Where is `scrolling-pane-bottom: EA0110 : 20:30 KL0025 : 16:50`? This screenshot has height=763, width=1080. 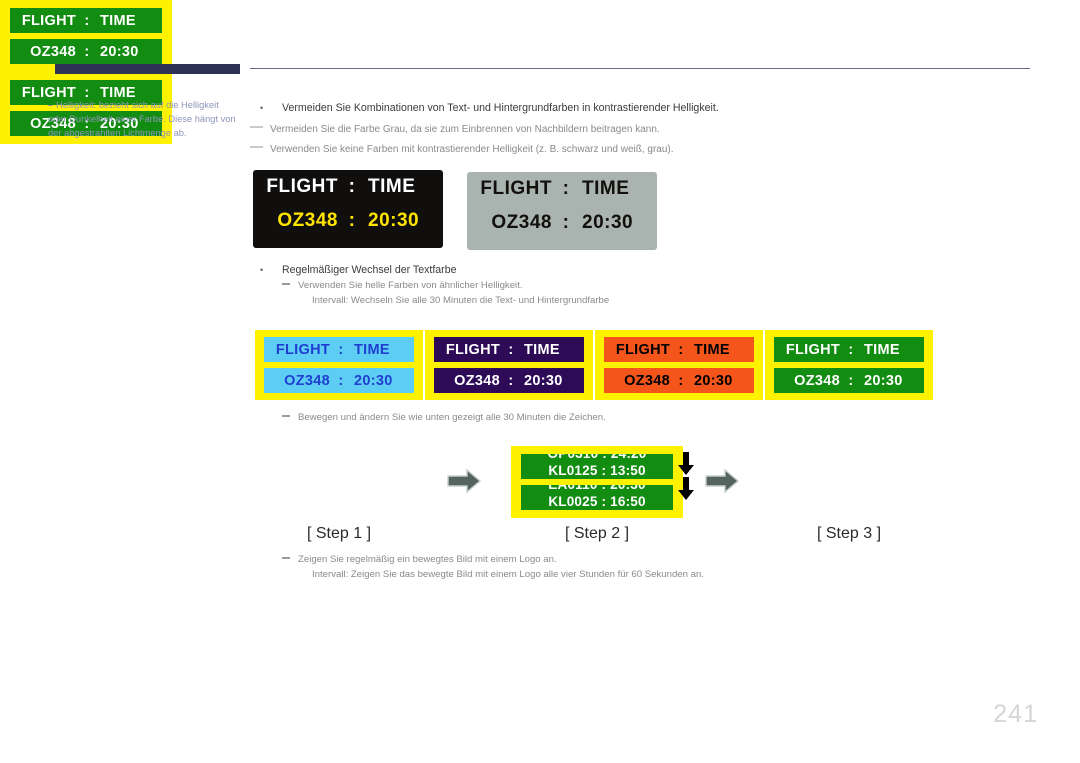
scrolling-pane-bottom: EA0110 : 20:30 KL0025 : 16:50 is located at coordinates (597, 497).